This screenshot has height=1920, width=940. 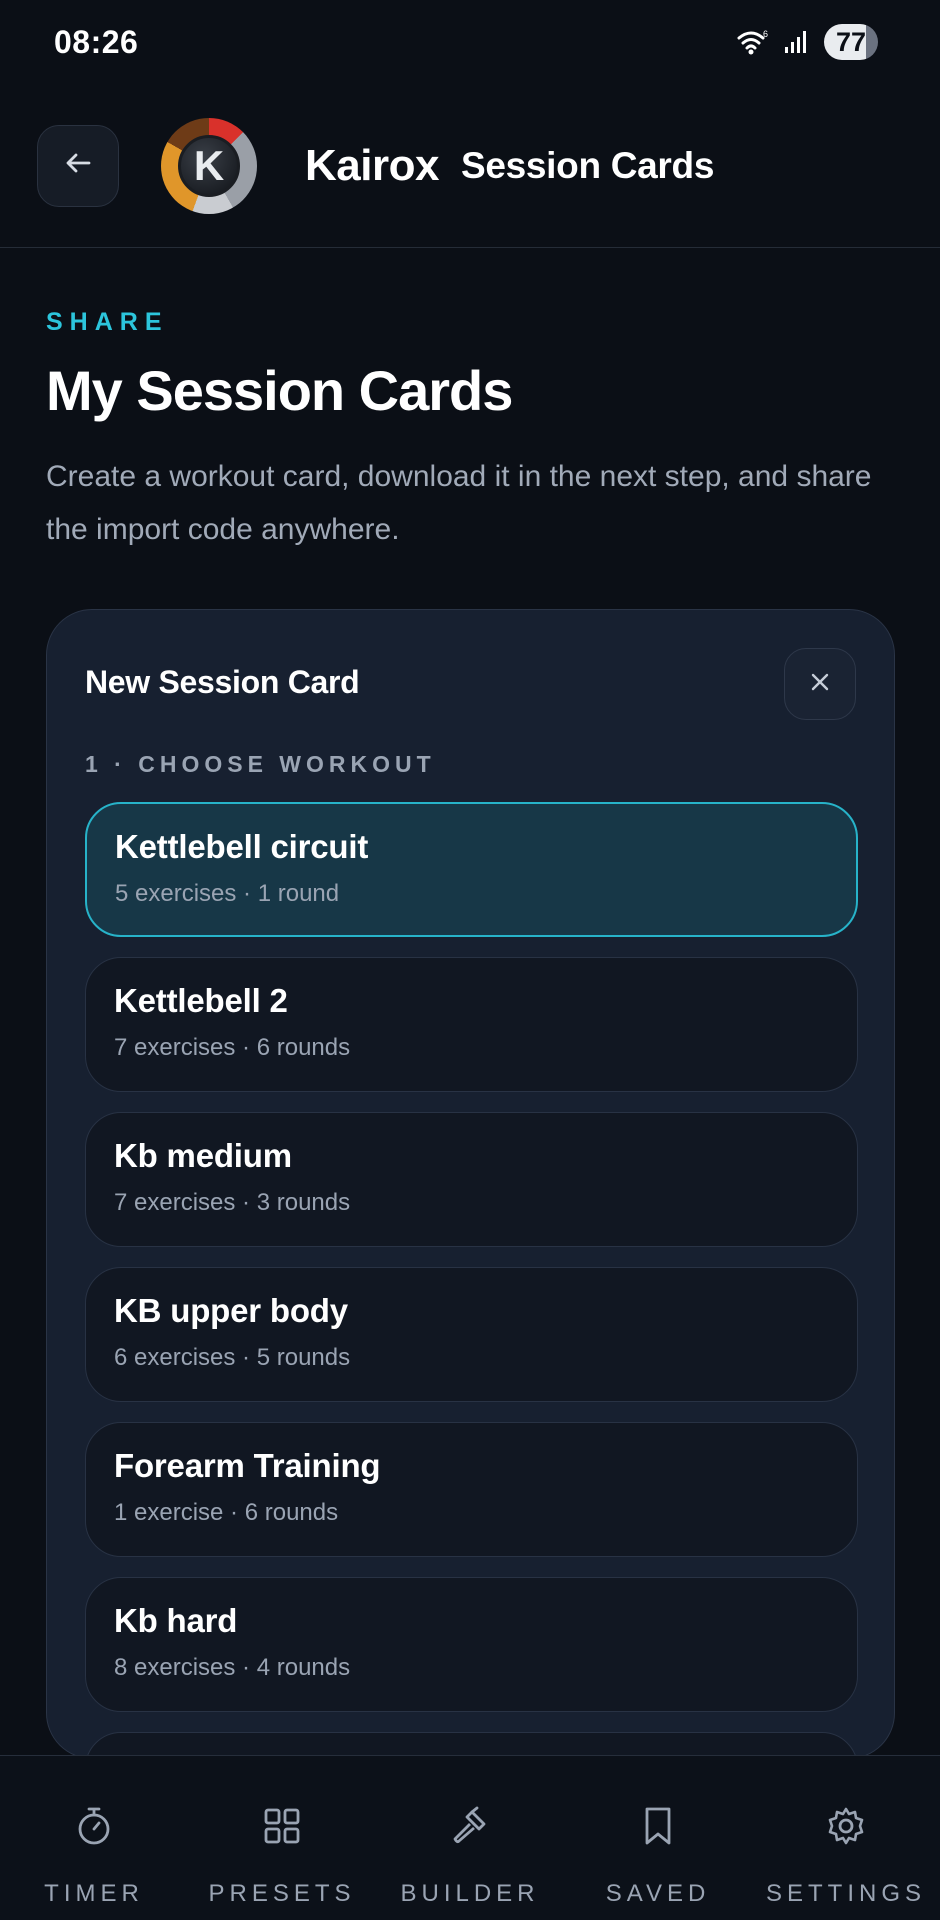 I want to click on close-button, so click(x=820, y=684).